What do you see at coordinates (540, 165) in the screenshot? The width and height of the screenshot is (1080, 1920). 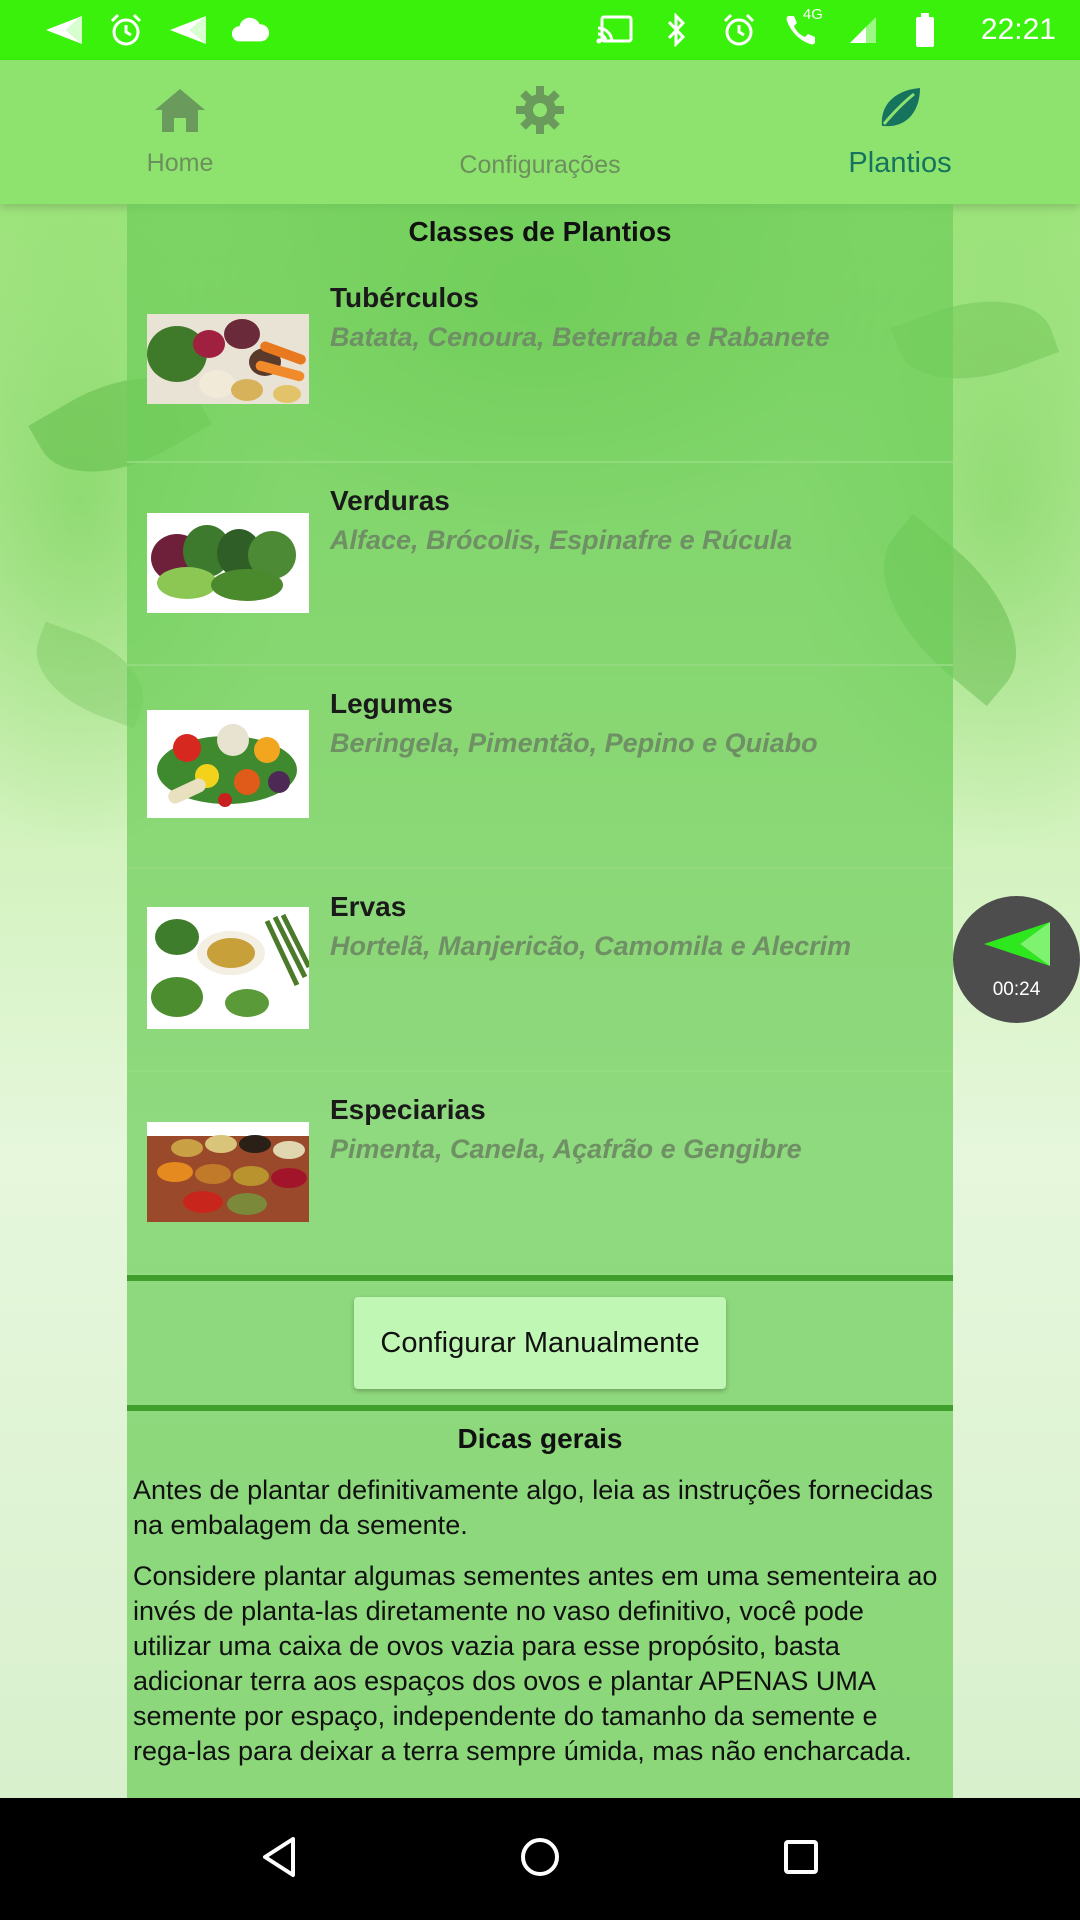 I see `tab-configuracoes-label: Configurações` at bounding box center [540, 165].